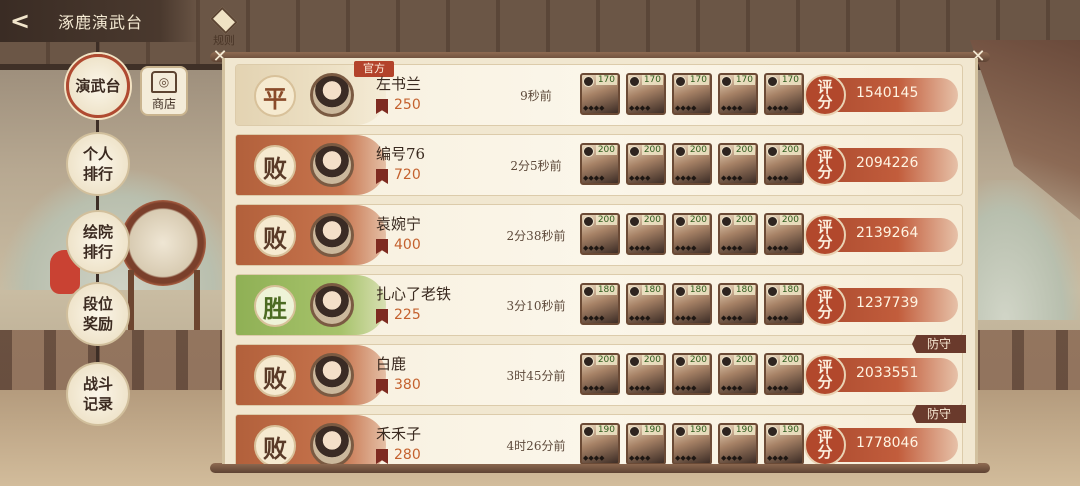 Image resolution: width=1080 pixels, height=486 pixels. I want to click on score-change: 380, so click(407, 385).